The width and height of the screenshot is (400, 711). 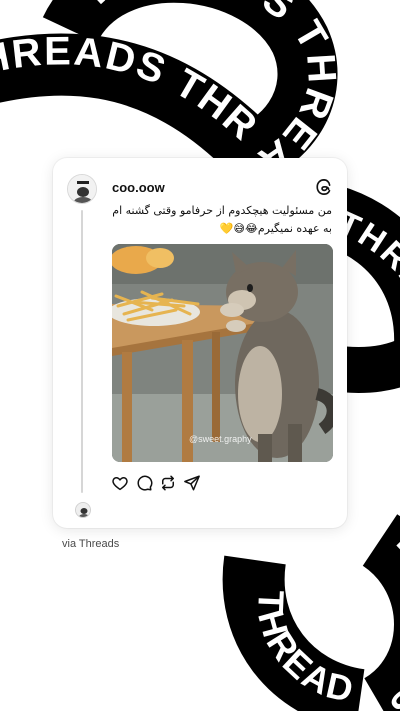 What do you see at coordinates (220, 439) in the screenshot?
I see `media-watermark: @sweet.graphy` at bounding box center [220, 439].